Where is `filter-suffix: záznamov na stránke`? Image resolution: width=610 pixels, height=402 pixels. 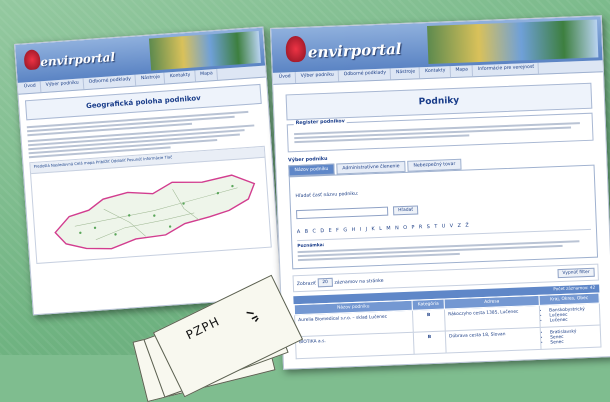 filter-suffix: záznamov na stránke is located at coordinates (359, 282).